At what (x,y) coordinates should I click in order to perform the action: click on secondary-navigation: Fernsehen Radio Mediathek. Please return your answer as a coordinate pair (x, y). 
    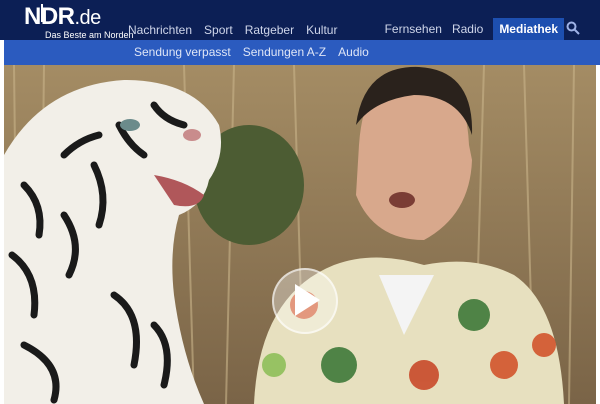
    Looking at the image, I should click on (474, 29).